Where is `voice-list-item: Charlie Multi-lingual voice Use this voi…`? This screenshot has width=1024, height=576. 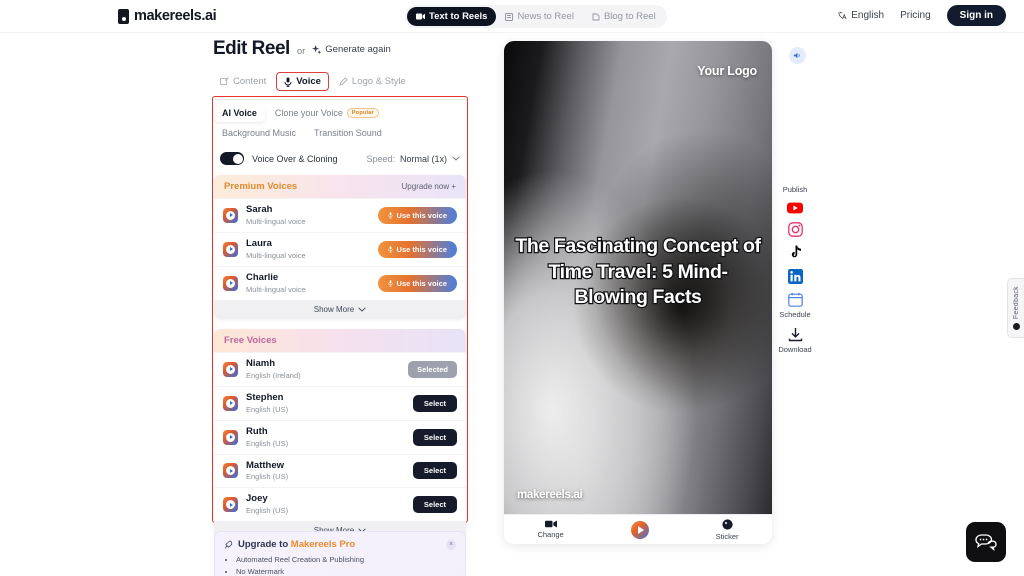 voice-list-item: Charlie Multi-lingual voice Use this voi… is located at coordinates (340, 282).